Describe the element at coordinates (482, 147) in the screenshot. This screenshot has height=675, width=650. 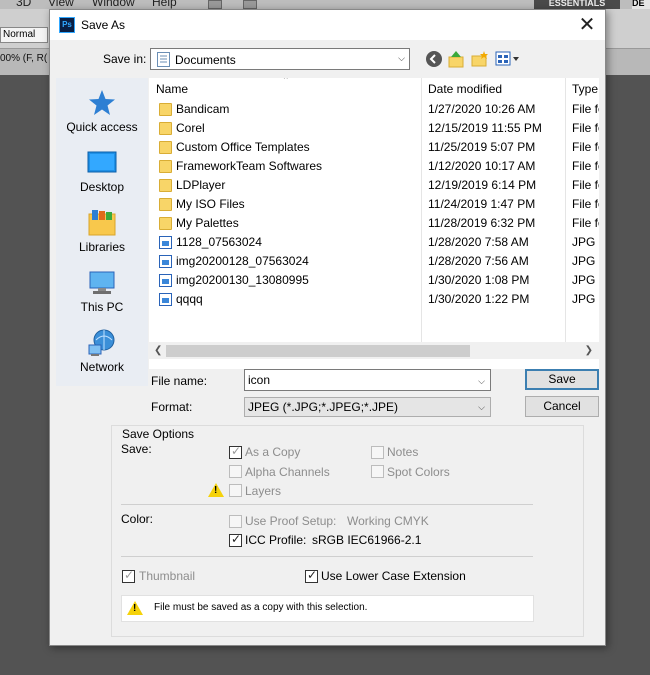
I see `file-date: 11/25/2019 5:07 PM` at that location.